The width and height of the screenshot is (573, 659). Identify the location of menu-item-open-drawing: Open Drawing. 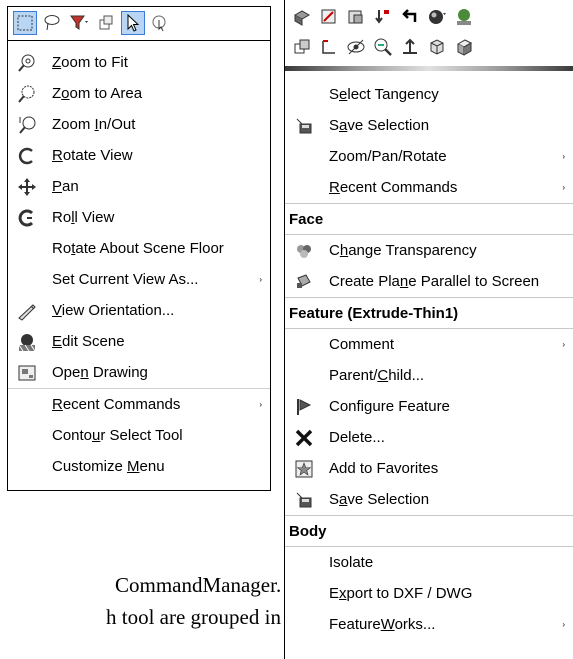
(139, 372).